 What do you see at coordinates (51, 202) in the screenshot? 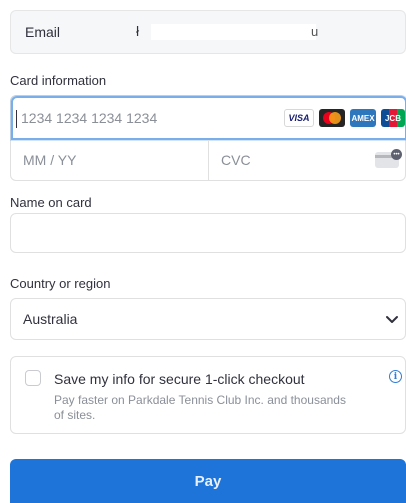
I see `name-on-card-label: Name on card` at bounding box center [51, 202].